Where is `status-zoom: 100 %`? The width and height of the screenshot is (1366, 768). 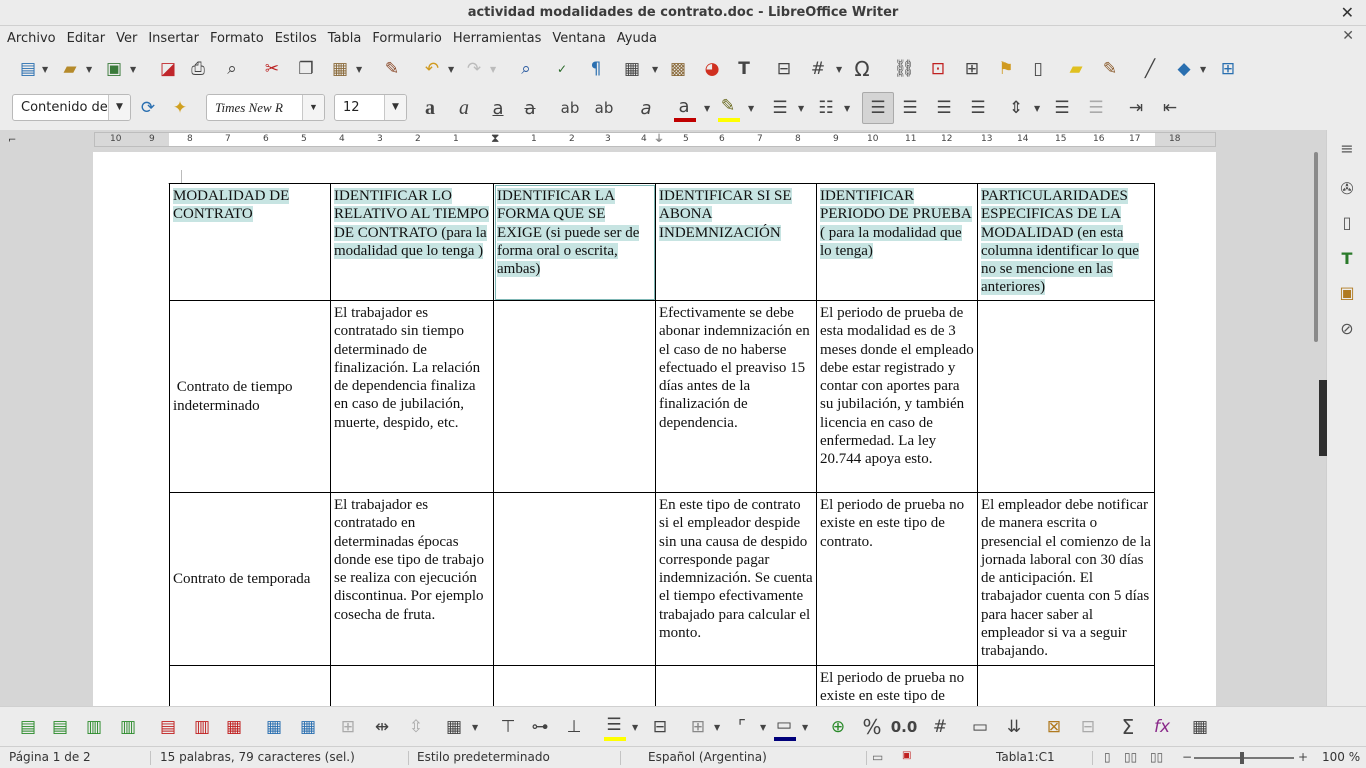 status-zoom: 100 % is located at coordinates (1341, 757).